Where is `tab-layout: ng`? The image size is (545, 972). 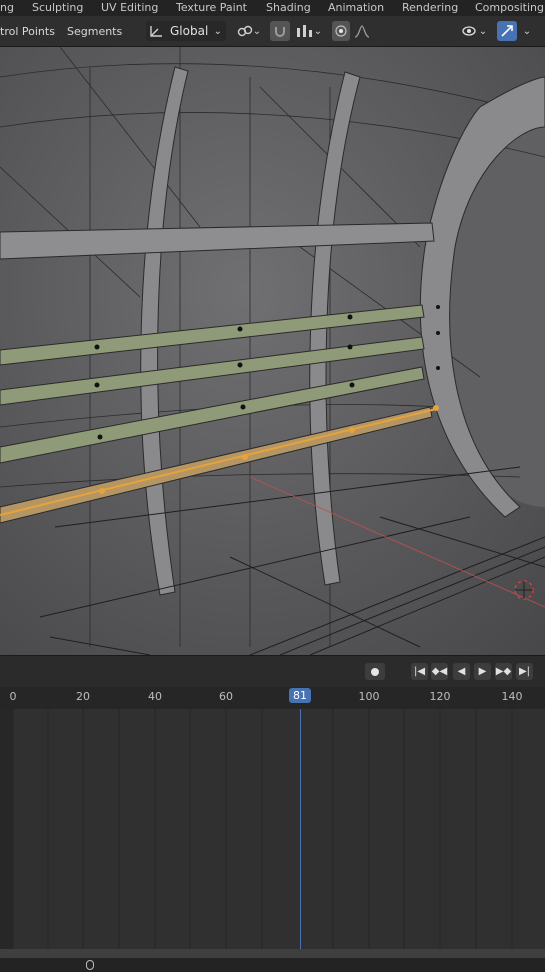
tab-layout: ng is located at coordinates (7, 7).